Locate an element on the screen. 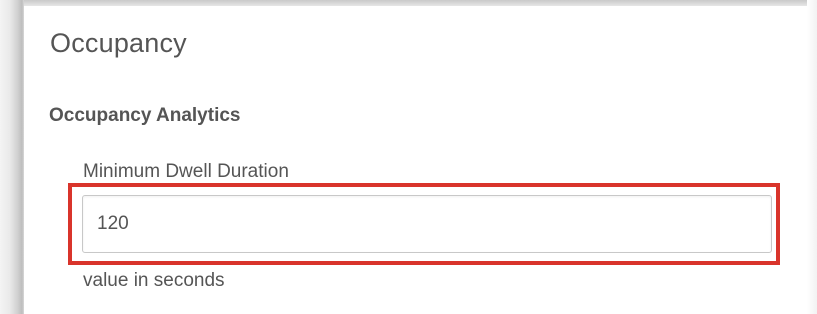 The image size is (817, 314). panel-title: Occupancy is located at coordinates (118, 43).